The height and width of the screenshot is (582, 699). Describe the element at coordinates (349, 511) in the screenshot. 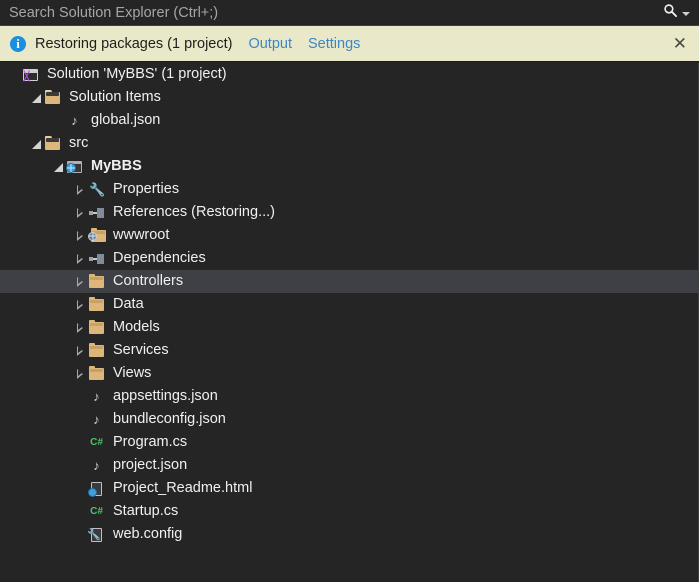

I see `tree-node: C# Startup.cs` at that location.